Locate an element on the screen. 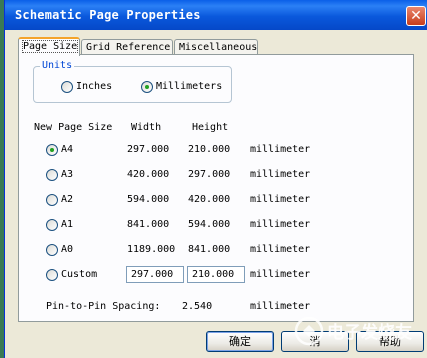  tab-grid-reference: Grid Reference is located at coordinates (127, 47).